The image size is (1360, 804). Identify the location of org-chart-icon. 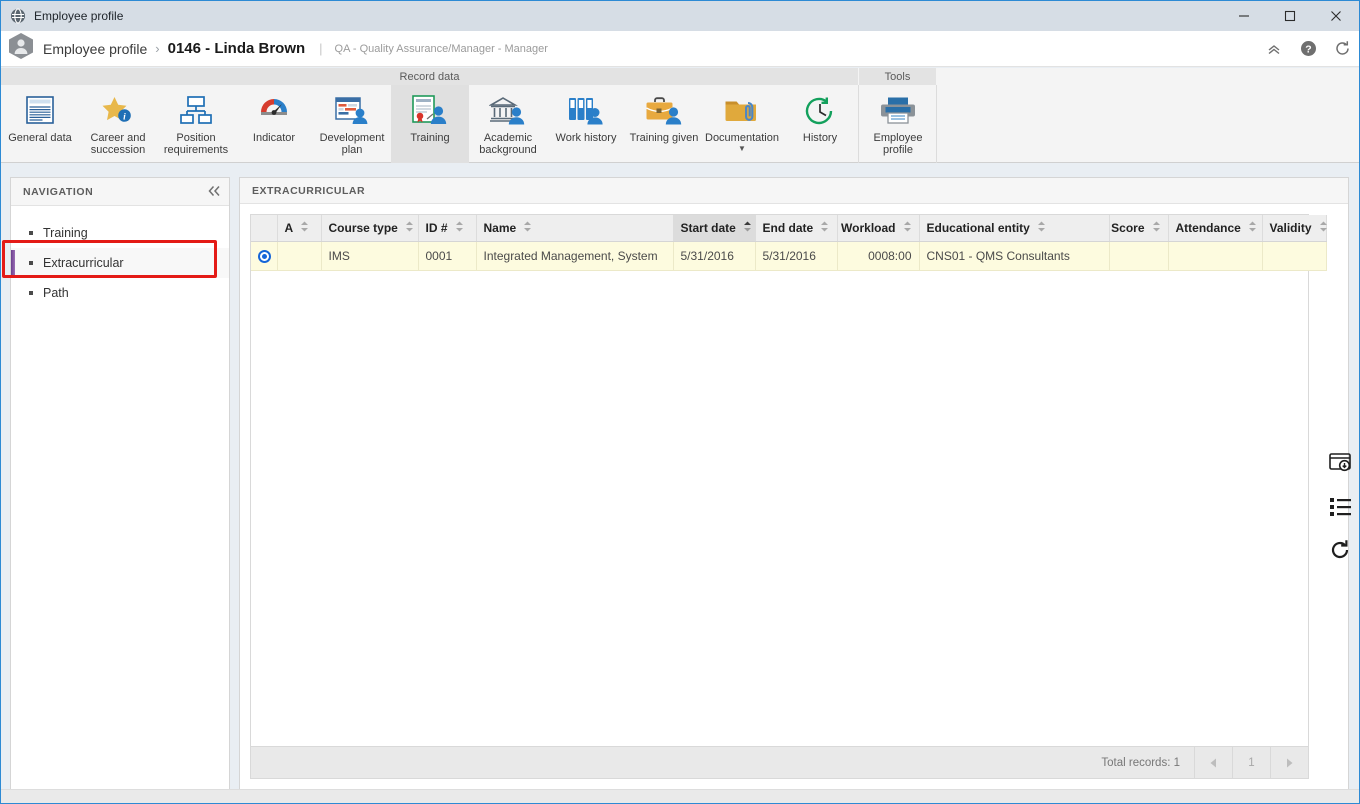
(196, 111).